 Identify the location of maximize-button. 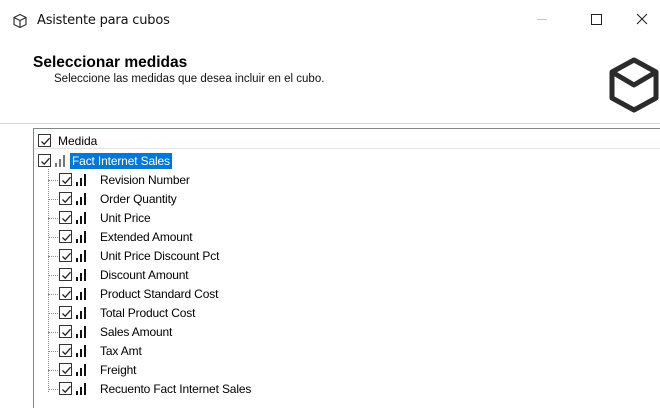
(596, 19).